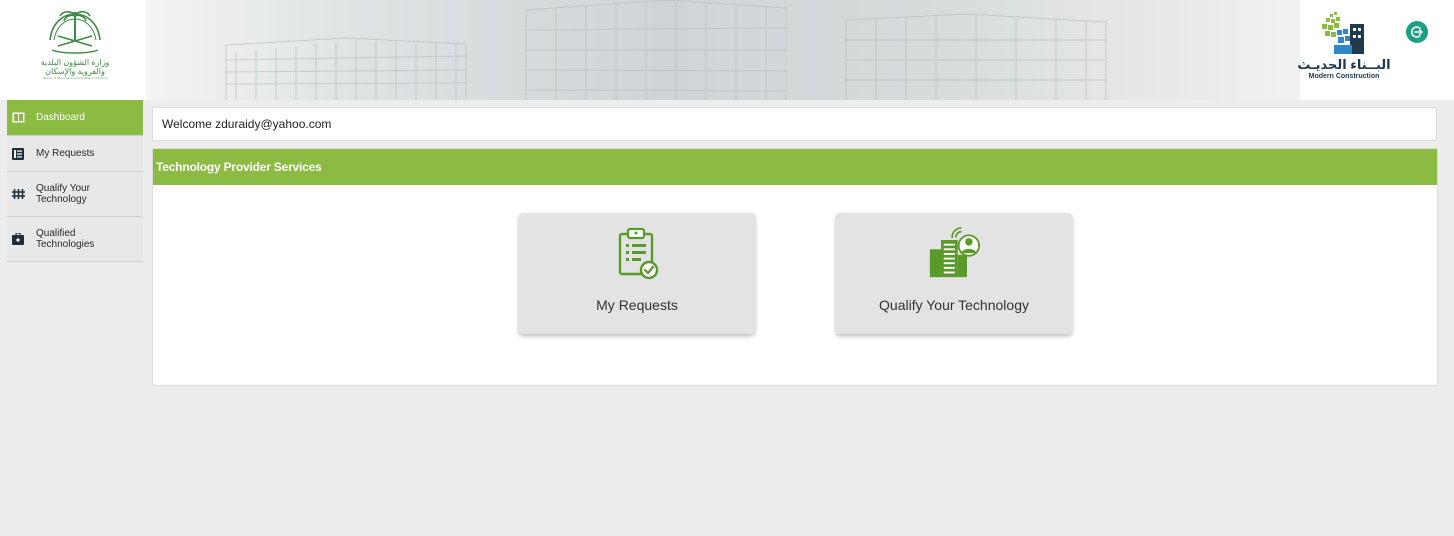 The width and height of the screenshot is (1454, 536). Describe the element at coordinates (637, 305) in the screenshot. I see `tile-label: My Requests` at that location.